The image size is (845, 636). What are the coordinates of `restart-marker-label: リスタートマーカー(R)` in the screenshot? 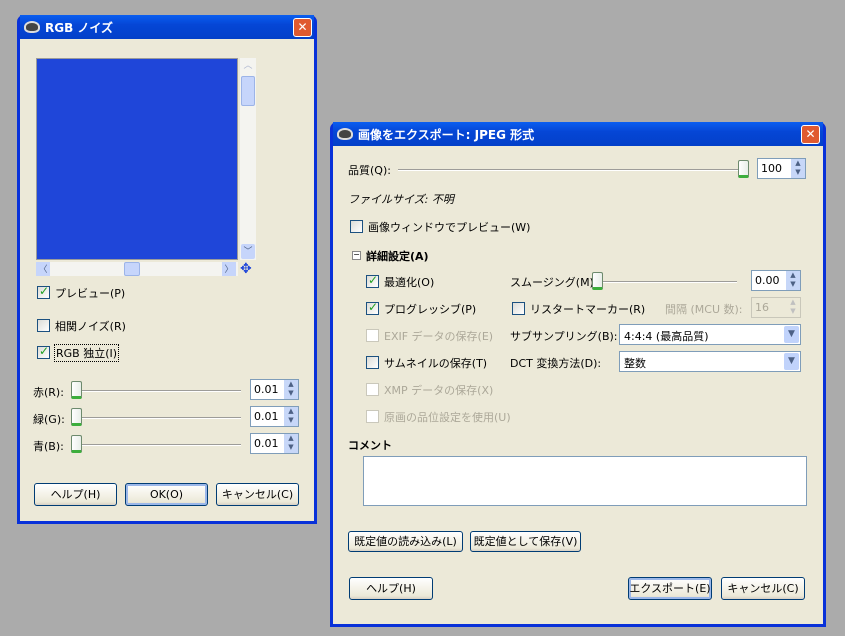 It's located at (588, 309).